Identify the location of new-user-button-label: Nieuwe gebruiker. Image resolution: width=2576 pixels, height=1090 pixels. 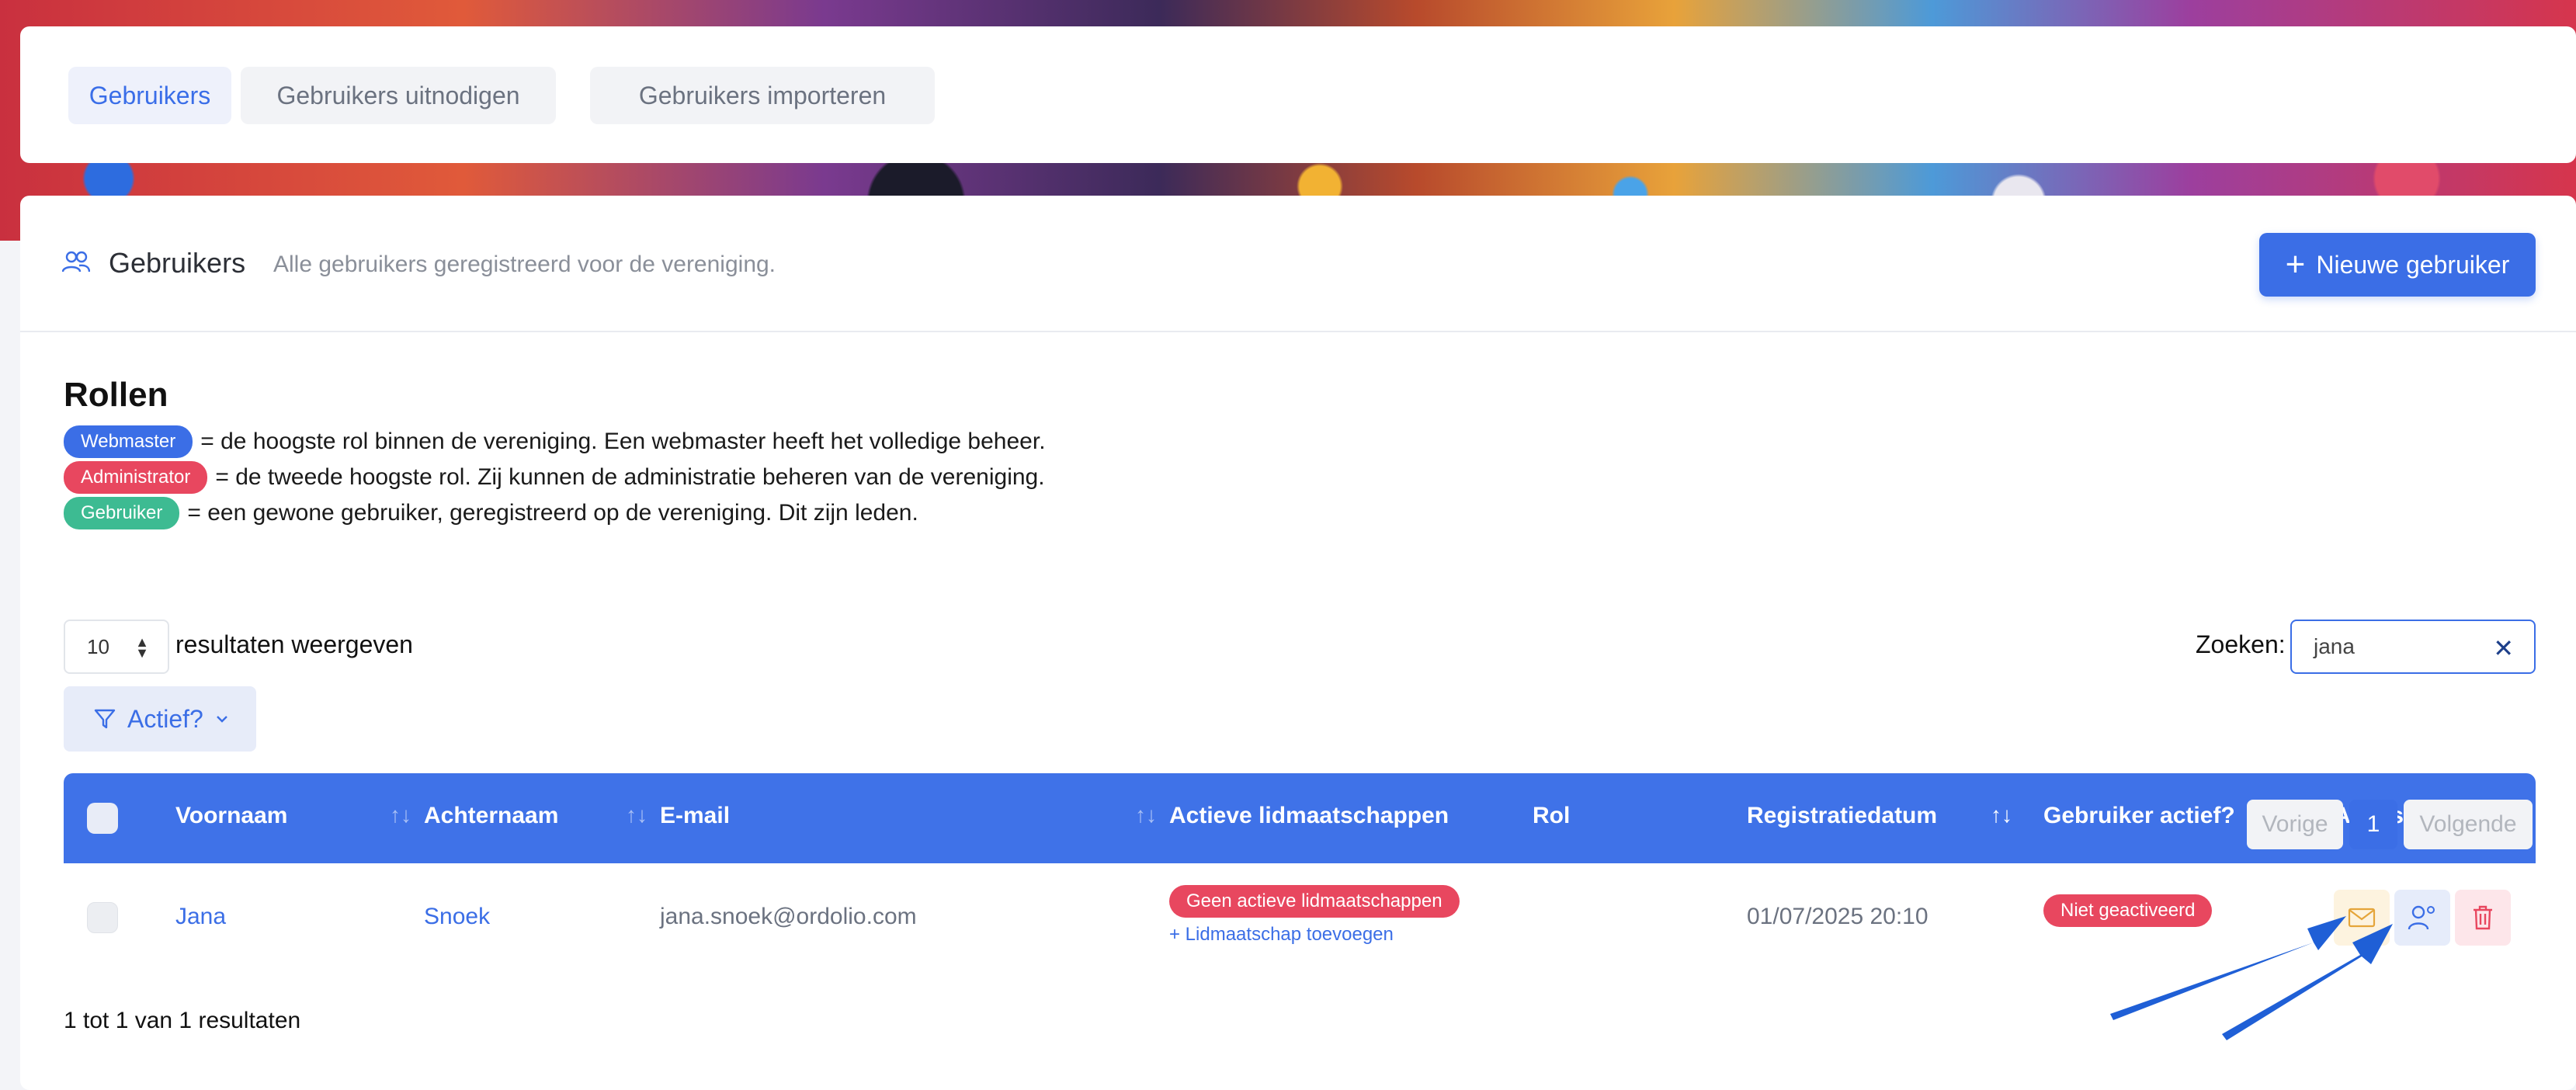
(2413, 264).